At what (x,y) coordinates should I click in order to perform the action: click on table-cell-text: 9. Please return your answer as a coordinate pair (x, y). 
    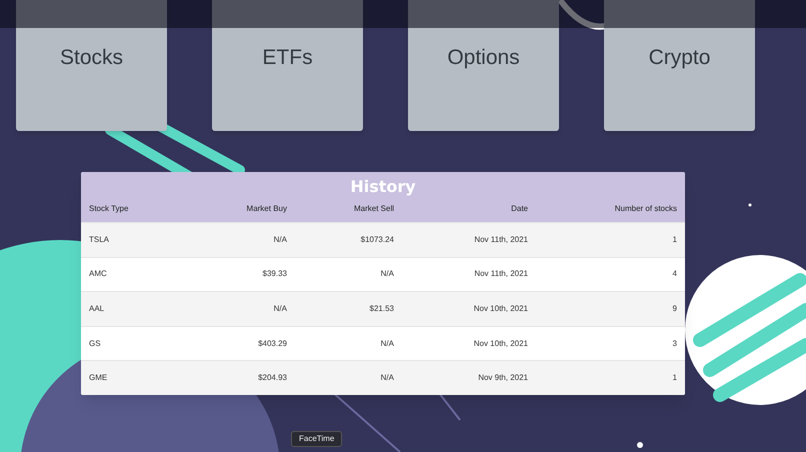
    Looking at the image, I should click on (675, 308).